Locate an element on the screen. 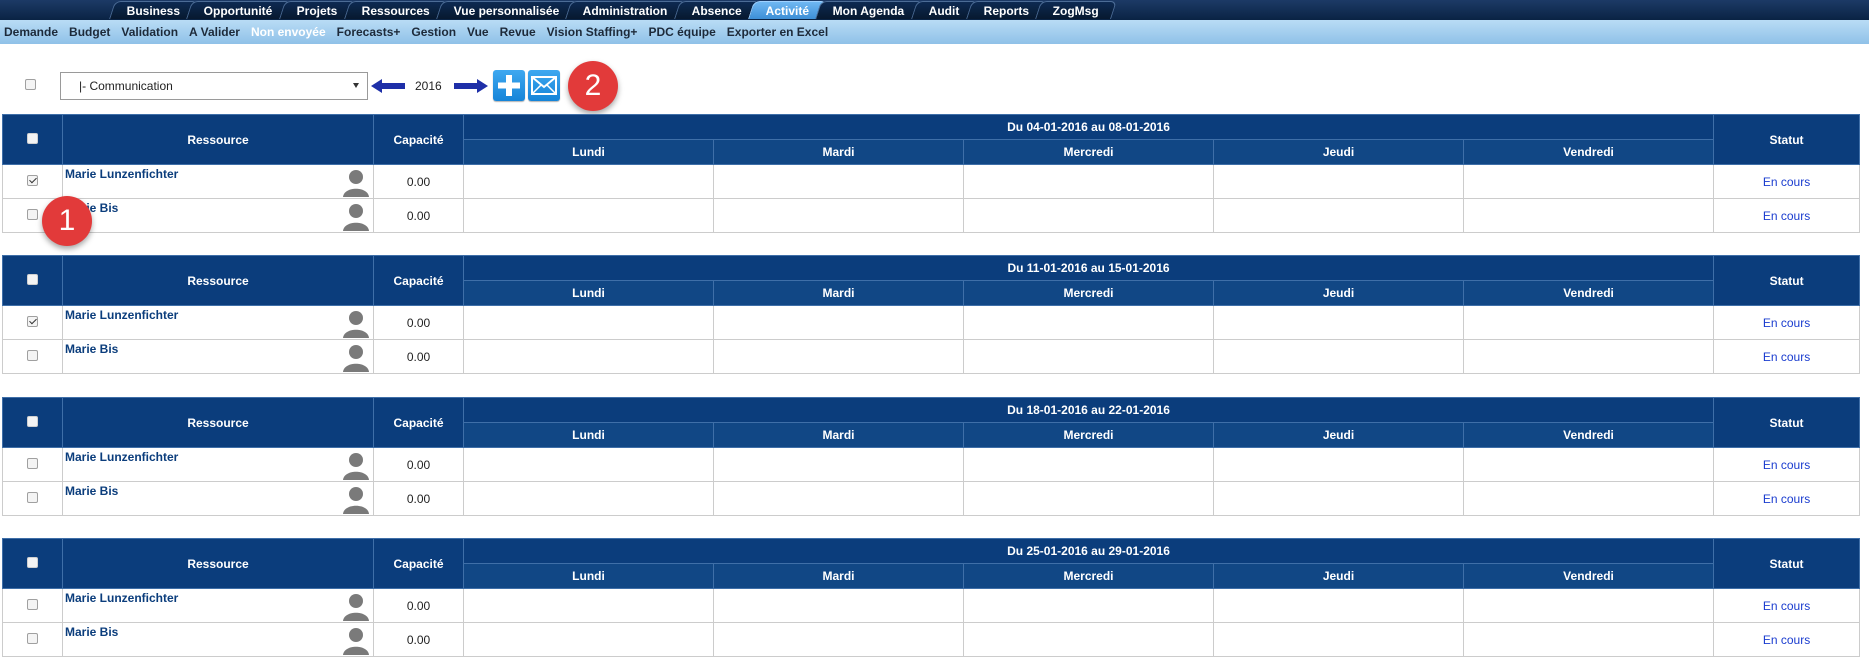  tab-label: Ressources is located at coordinates (395, 11).